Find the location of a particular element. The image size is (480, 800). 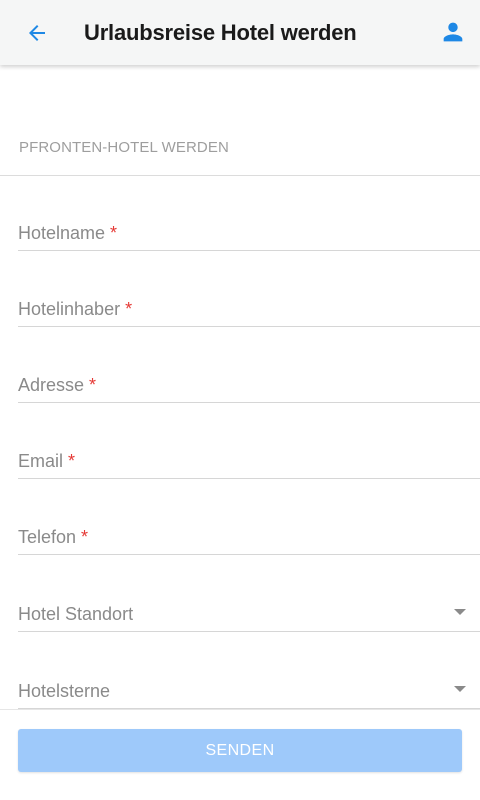

field-label: Hotelname * is located at coordinates (68, 233).